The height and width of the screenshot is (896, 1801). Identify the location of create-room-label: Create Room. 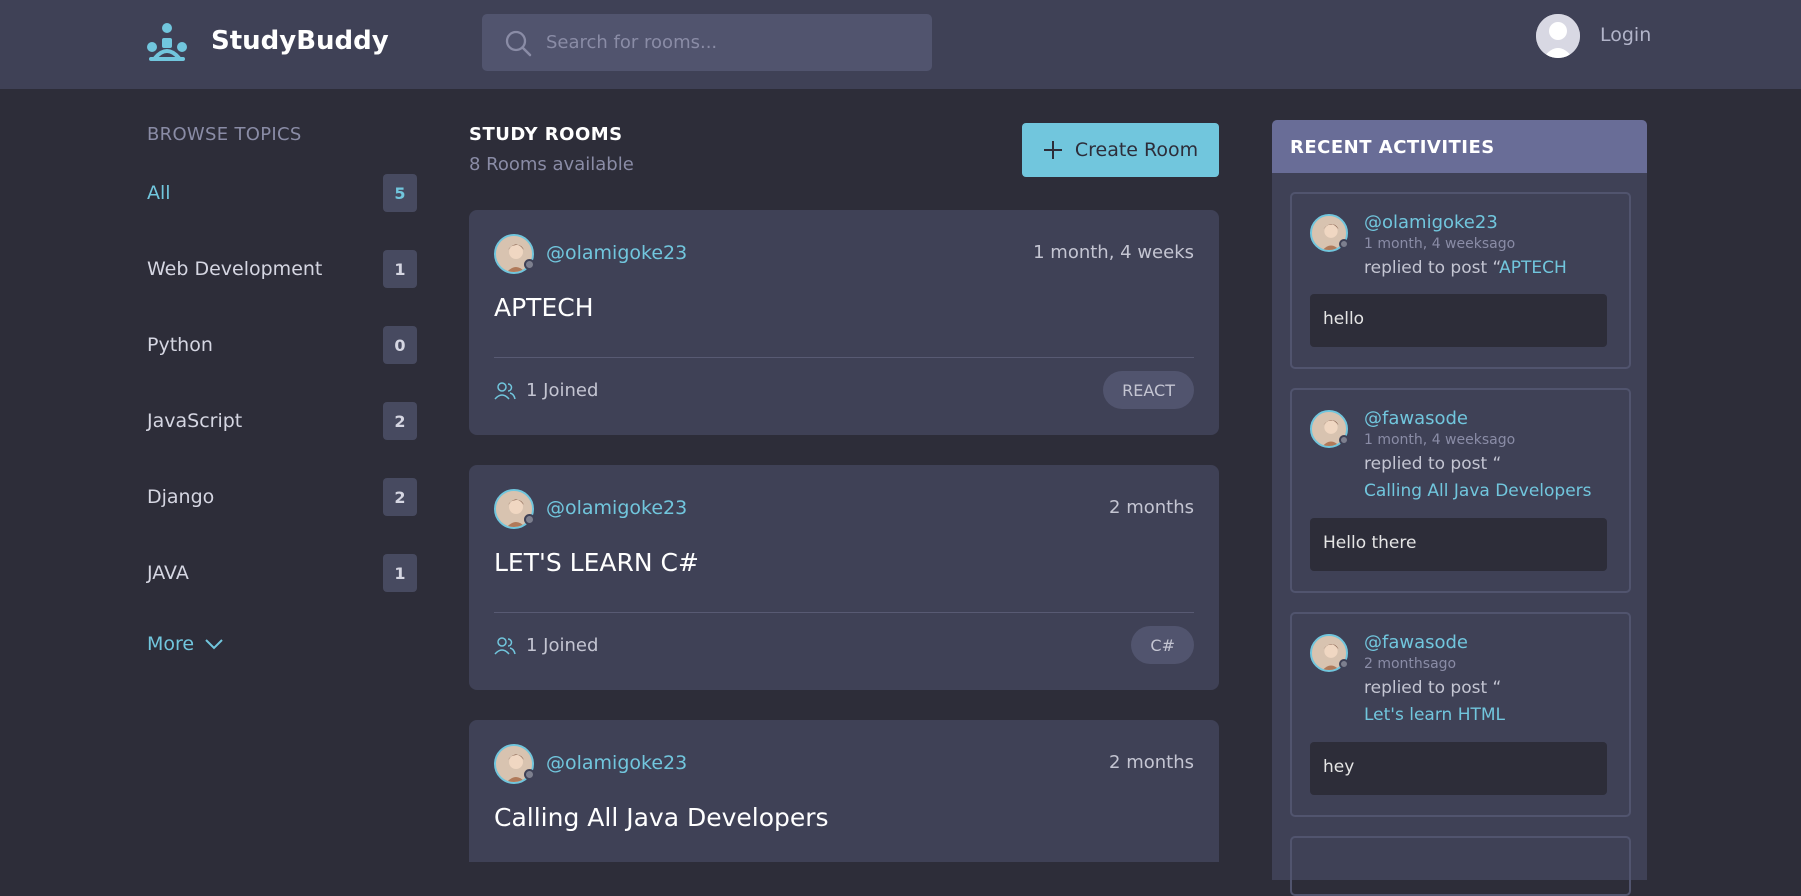
(1136, 150).